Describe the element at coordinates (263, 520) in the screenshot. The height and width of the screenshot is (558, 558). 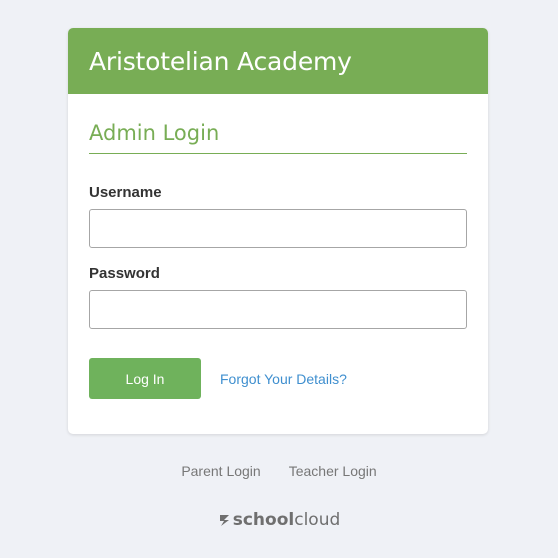
I see `brand-name-bold: school` at that location.